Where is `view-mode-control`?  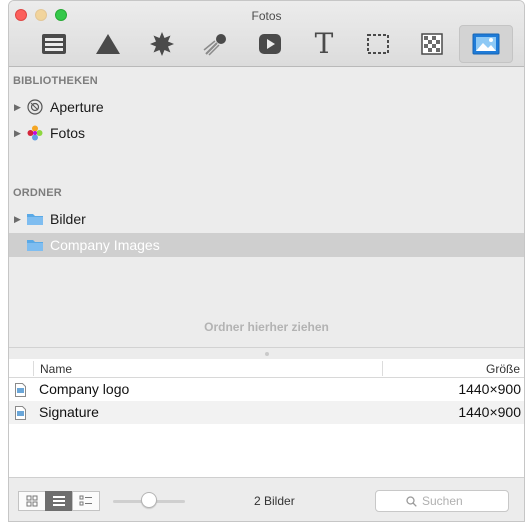
view-mode-control is located at coordinates (59, 501).